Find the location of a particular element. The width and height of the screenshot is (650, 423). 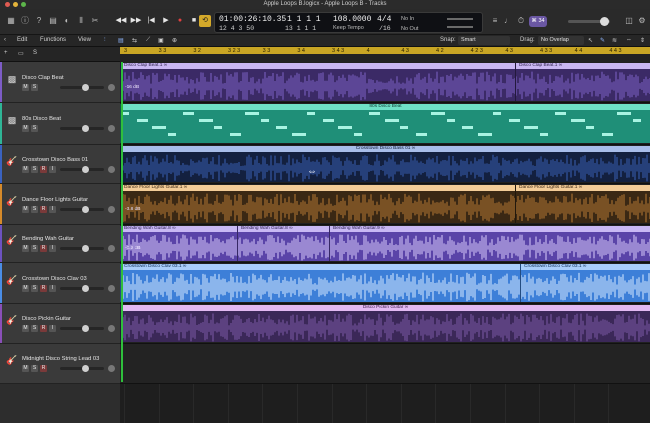

master-badge: ⌘ 34 is located at coordinates (538, 21).